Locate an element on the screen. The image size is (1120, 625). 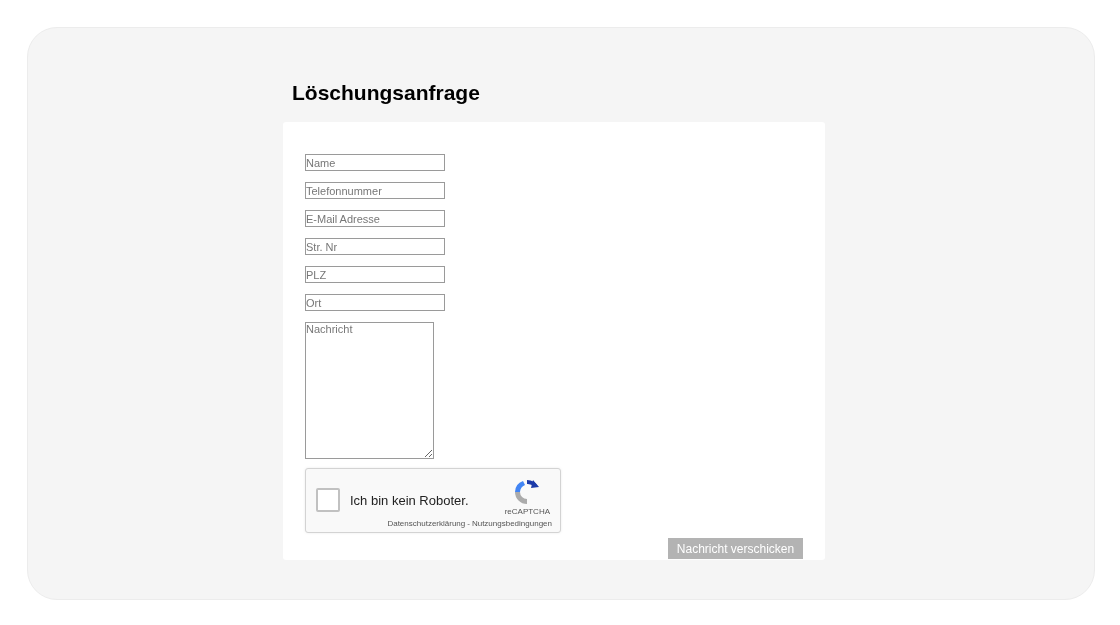
captcha-brand: reCAPTCHA is located at coordinates (527, 512).